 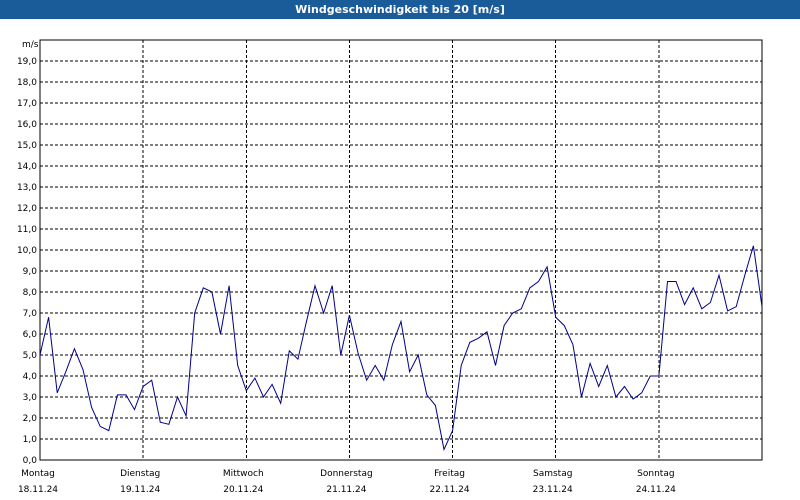 I want to click on y-tick-label: 10,0, so click(x=27, y=251).